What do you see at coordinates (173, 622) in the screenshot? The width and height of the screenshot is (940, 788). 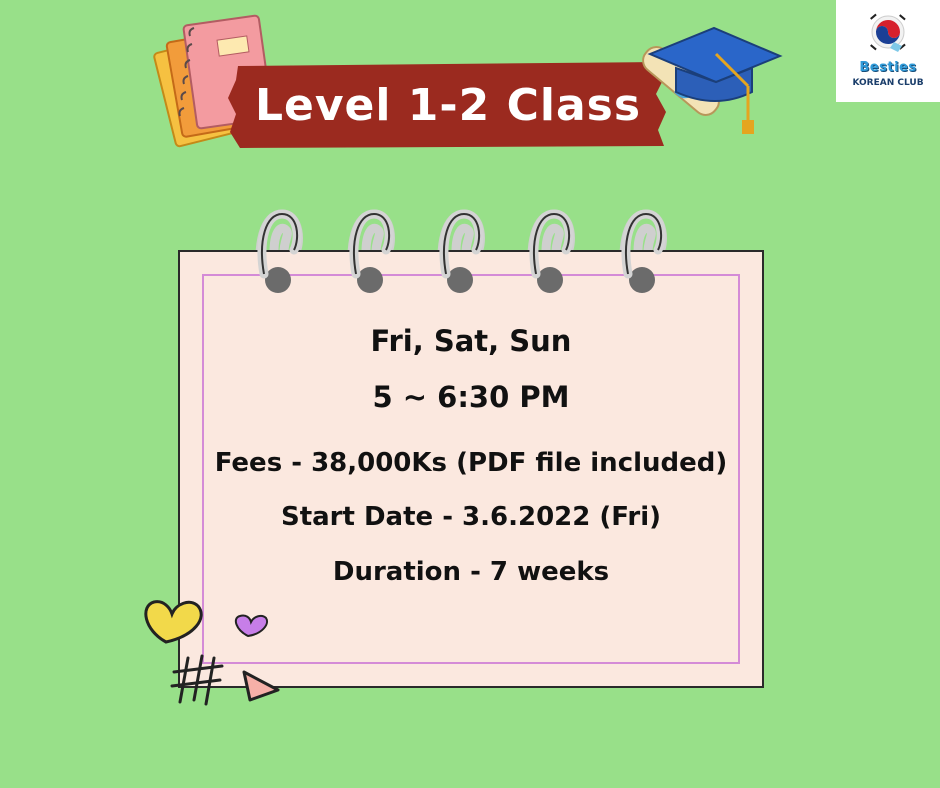 I see `heart-icon` at bounding box center [173, 622].